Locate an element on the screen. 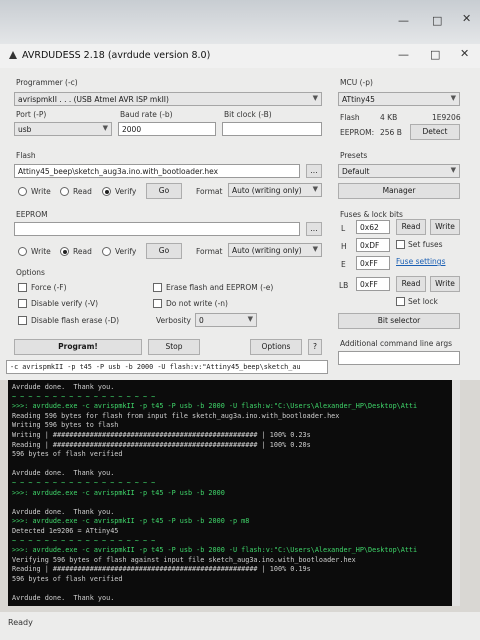 This screenshot has height=640, width=480. flash-format-select: Auto (writing only) ▼ is located at coordinates (275, 190).